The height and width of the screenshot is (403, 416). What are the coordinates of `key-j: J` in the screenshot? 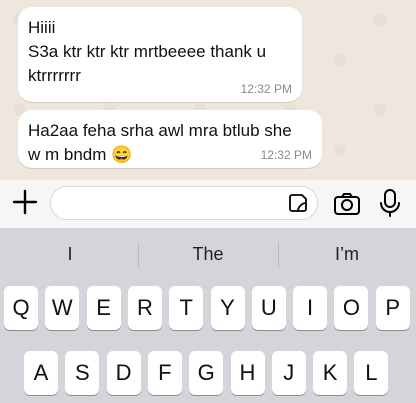 It's located at (288, 373).